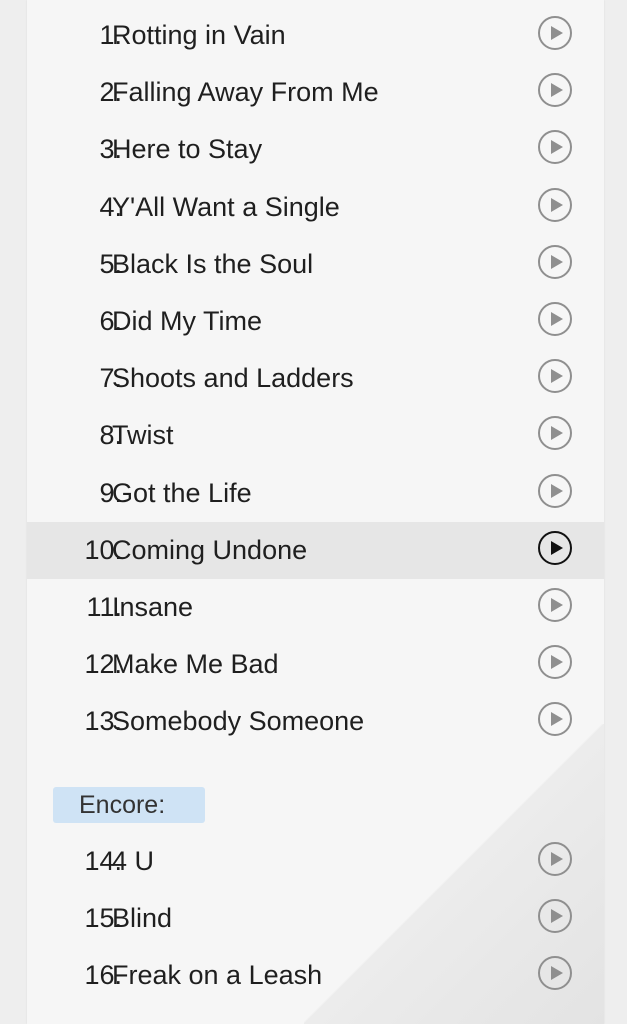  Describe the element at coordinates (315, 550) in the screenshot. I see `track-row: 10. Coming Undone` at that location.